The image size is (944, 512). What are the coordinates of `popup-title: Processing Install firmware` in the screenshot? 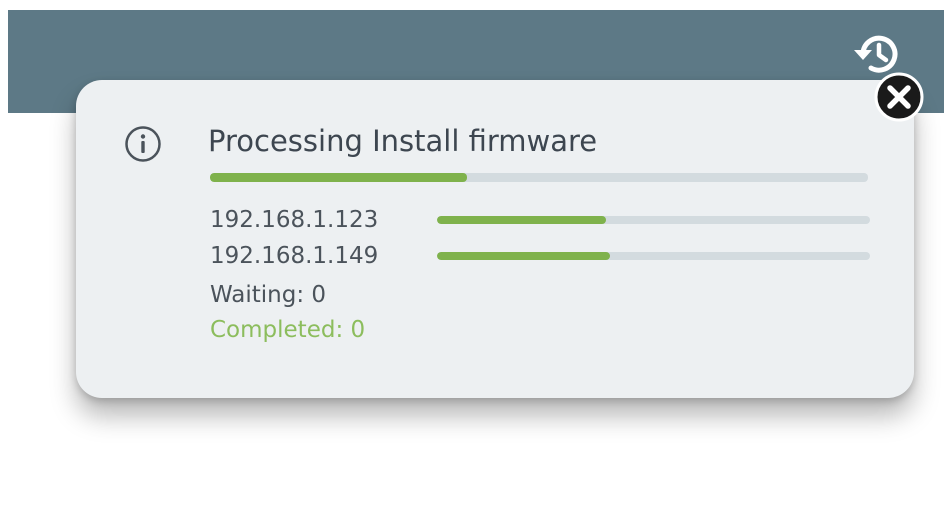 It's located at (403, 141).